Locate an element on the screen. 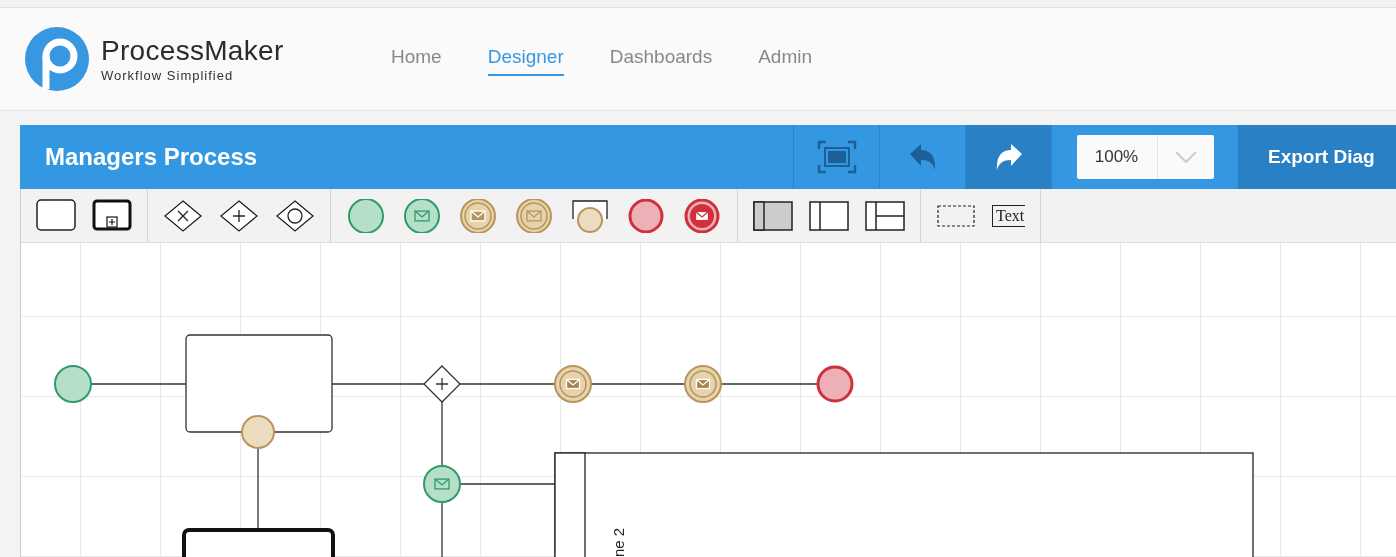 The width and height of the screenshot is (1396, 557). pool-icon is located at coordinates (773, 215).